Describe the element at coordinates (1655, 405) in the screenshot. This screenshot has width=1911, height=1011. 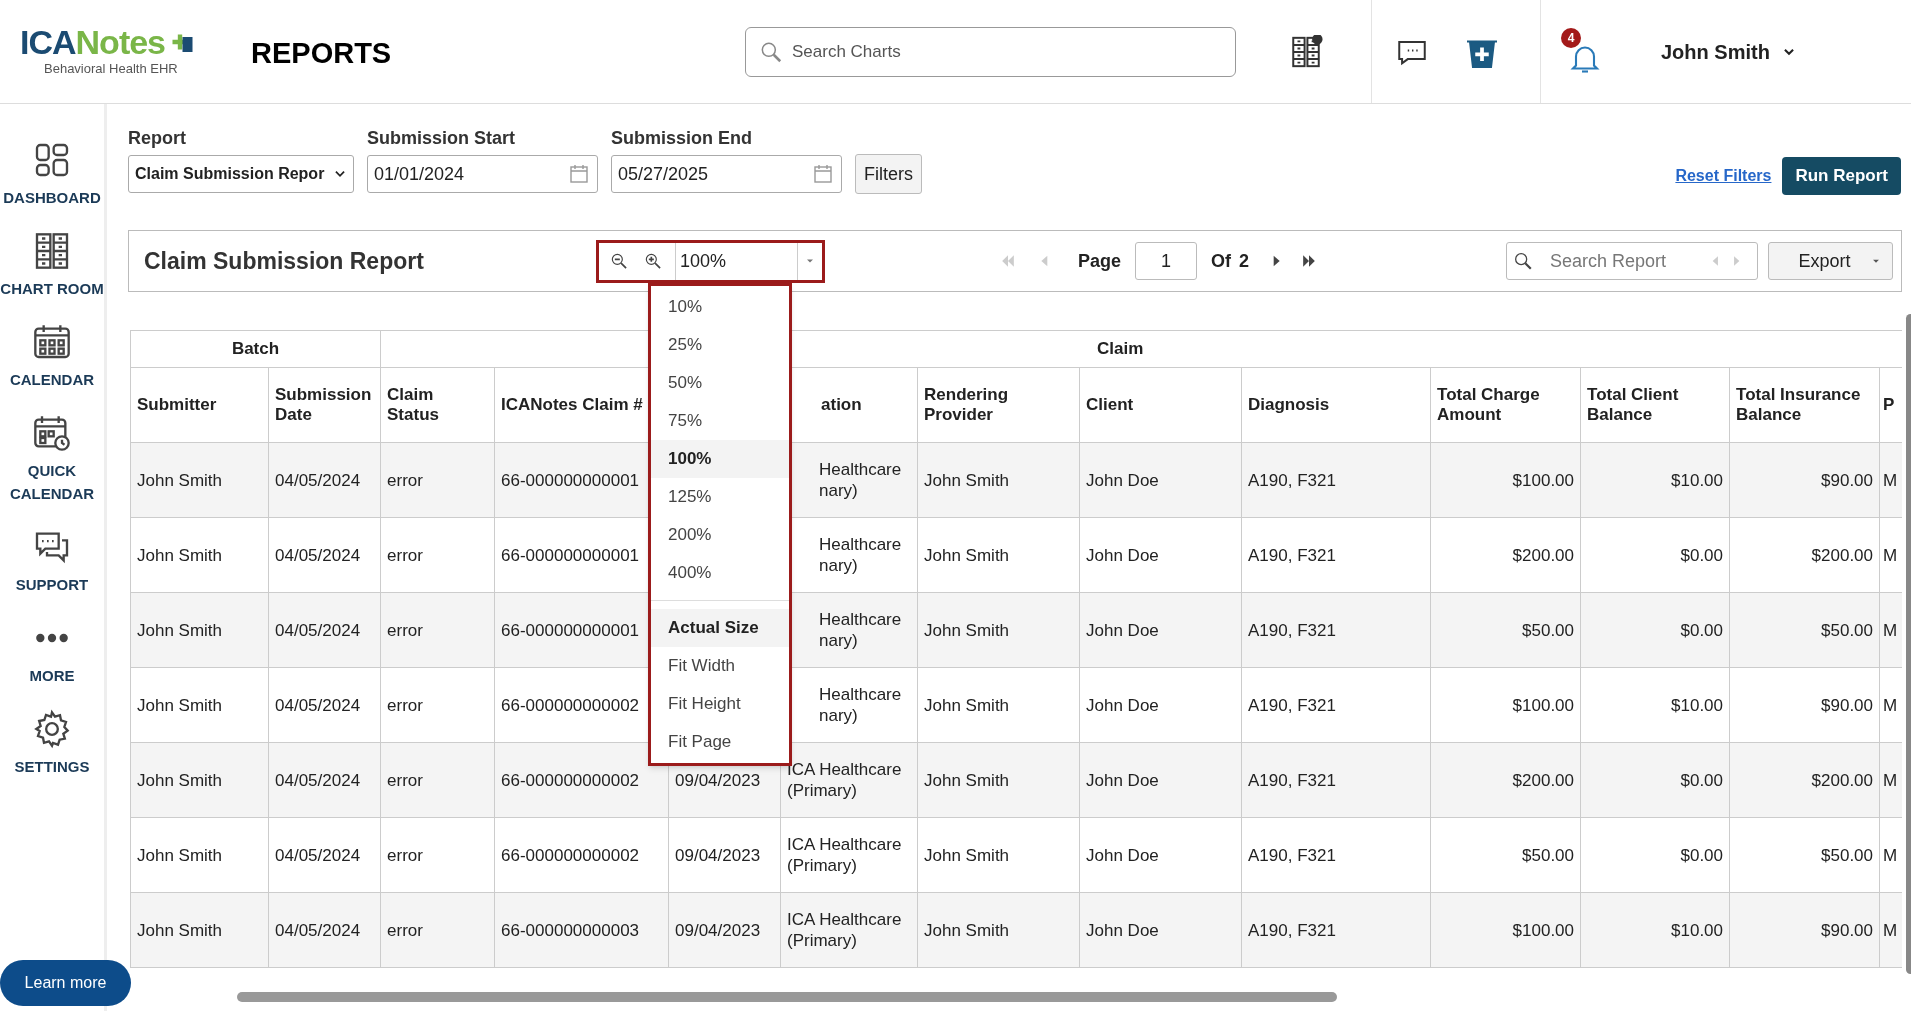
I see `column-header: Total Client Balance` at that location.